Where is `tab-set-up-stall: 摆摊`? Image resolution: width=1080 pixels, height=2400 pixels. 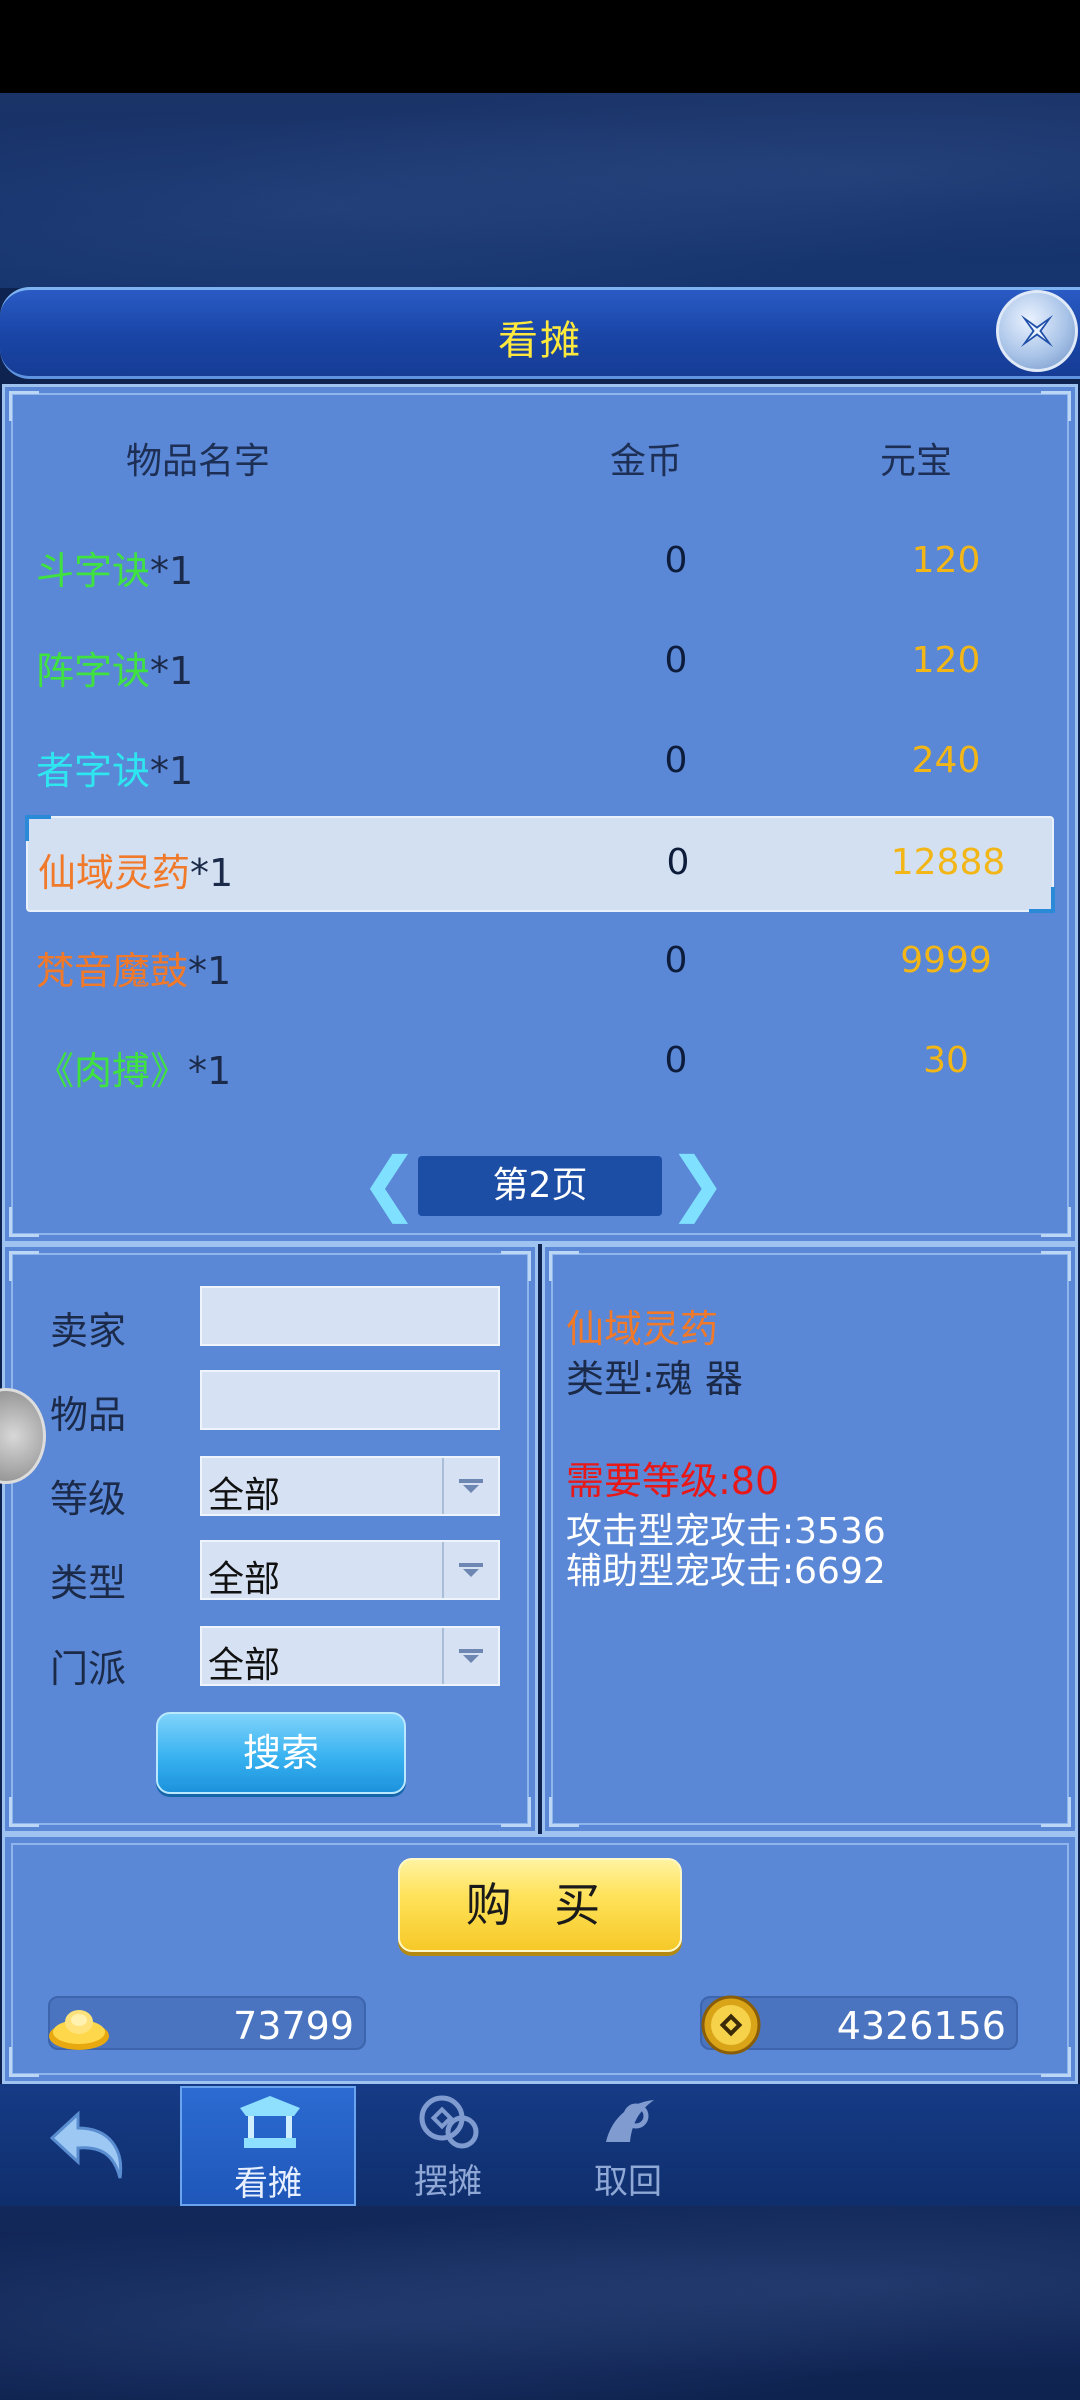 tab-set-up-stall: 摆摊 is located at coordinates (448, 2146).